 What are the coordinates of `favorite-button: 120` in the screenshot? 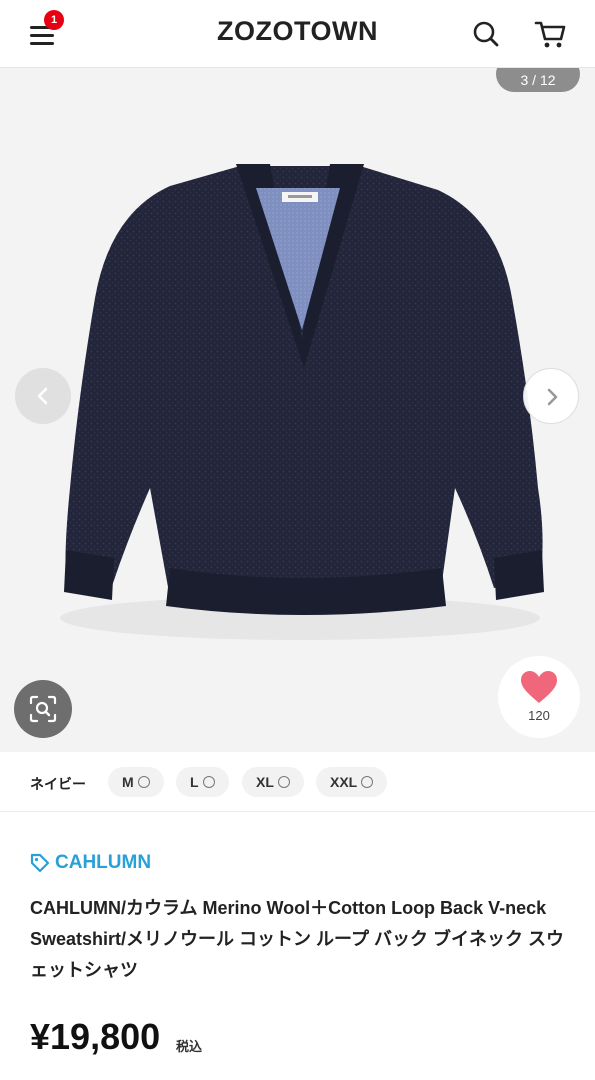 It's located at (539, 697).